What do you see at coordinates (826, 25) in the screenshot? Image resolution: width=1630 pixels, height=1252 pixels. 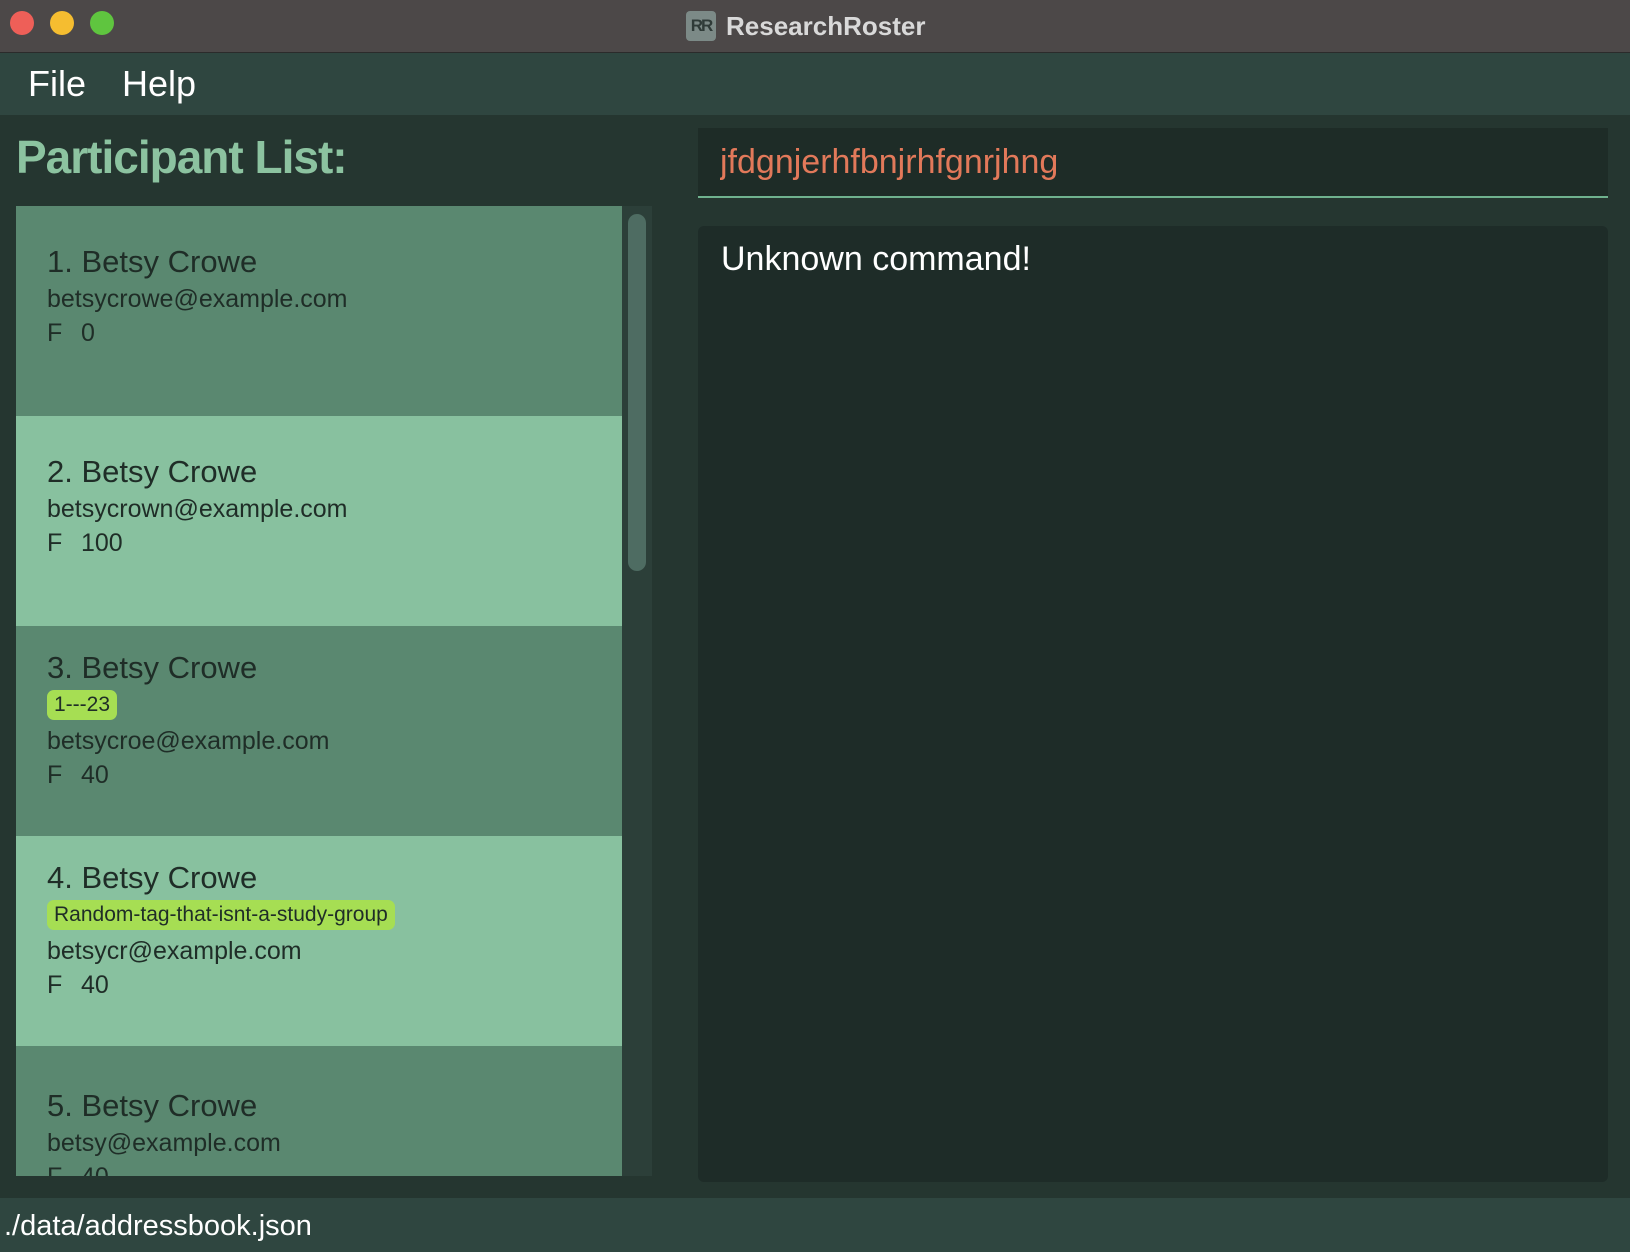 I see `window-title: ResearchRoster` at bounding box center [826, 25].